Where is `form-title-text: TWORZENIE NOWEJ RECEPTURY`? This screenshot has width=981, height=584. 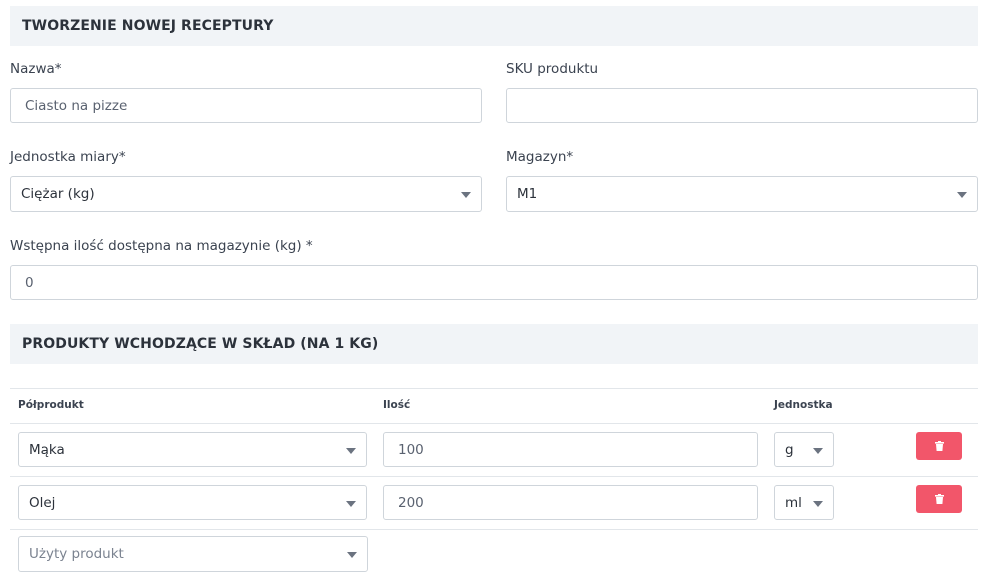
form-title-text: TWORZENIE NOWEJ RECEPTURY is located at coordinates (148, 26).